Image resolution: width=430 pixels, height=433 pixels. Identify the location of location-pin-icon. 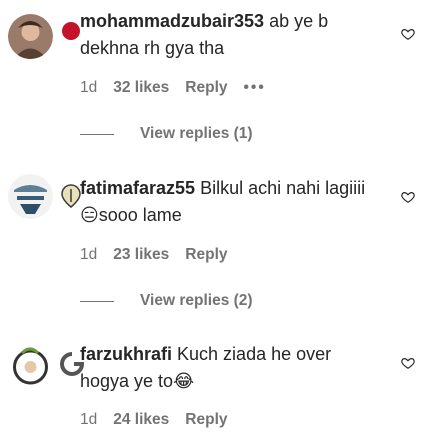
(71, 196).